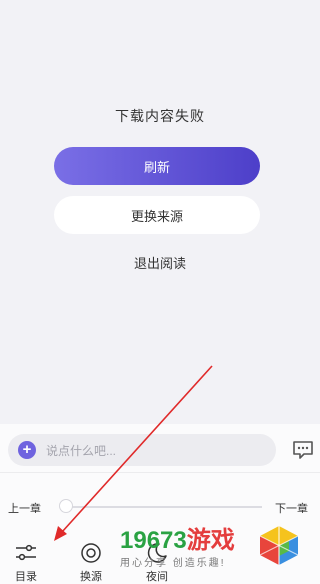  I want to click on prev-chapter-button: 上一章, so click(24, 508).